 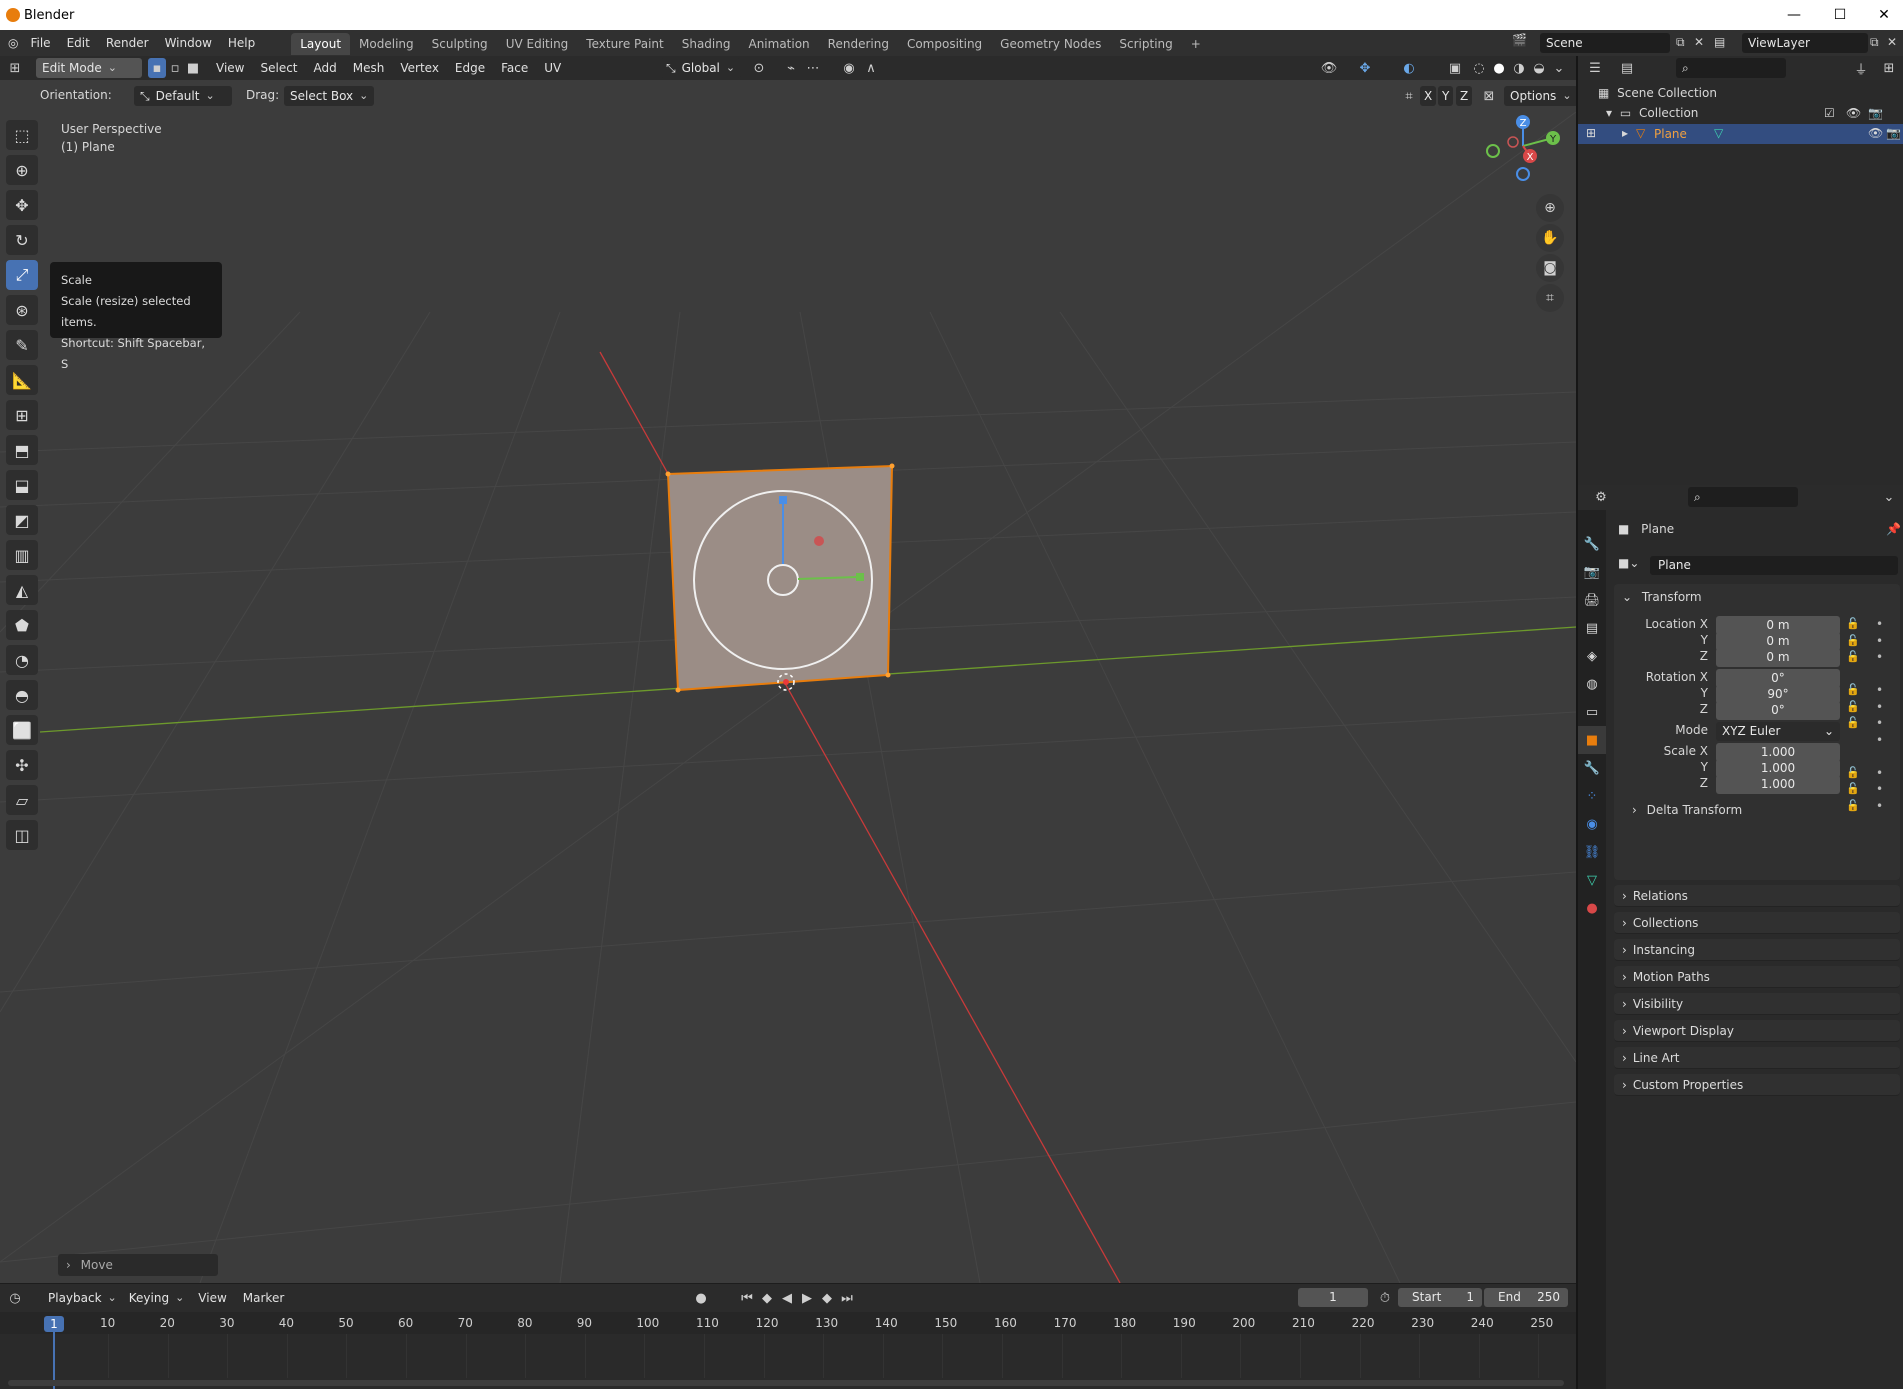 I want to click on constraints-tab-icon: ⛓, so click(x=1592, y=852).